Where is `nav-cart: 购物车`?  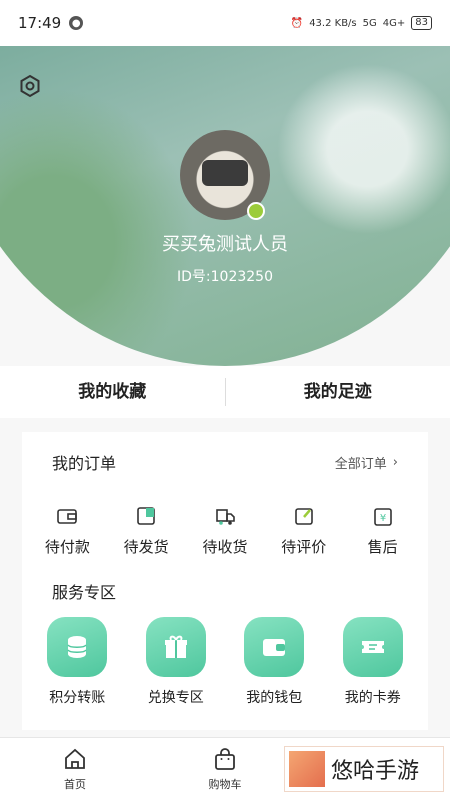
nav-cart: 购物车 is located at coordinates (225, 769).